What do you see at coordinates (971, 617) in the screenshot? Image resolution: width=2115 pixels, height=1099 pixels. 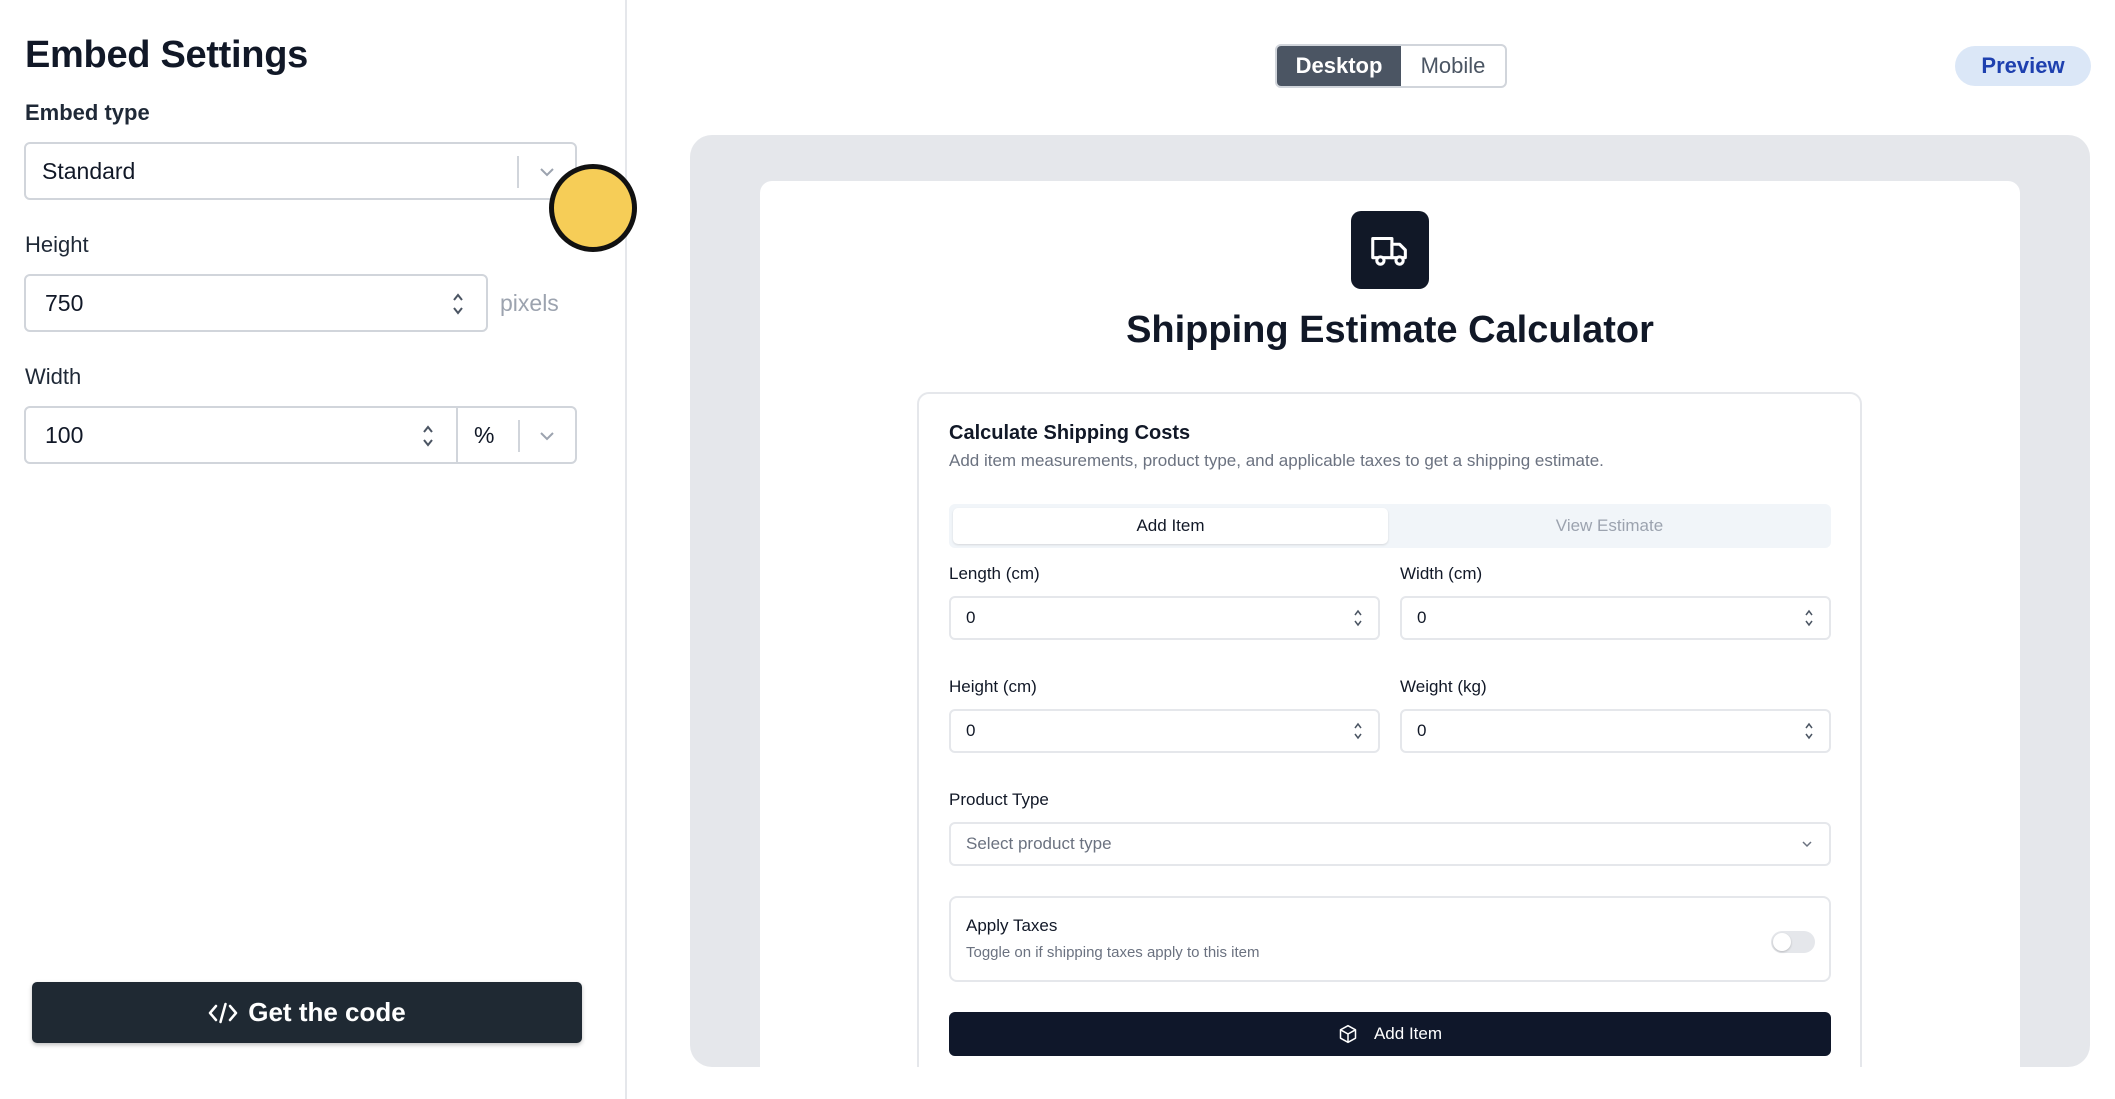 I see `length-value: 0` at bounding box center [971, 617].